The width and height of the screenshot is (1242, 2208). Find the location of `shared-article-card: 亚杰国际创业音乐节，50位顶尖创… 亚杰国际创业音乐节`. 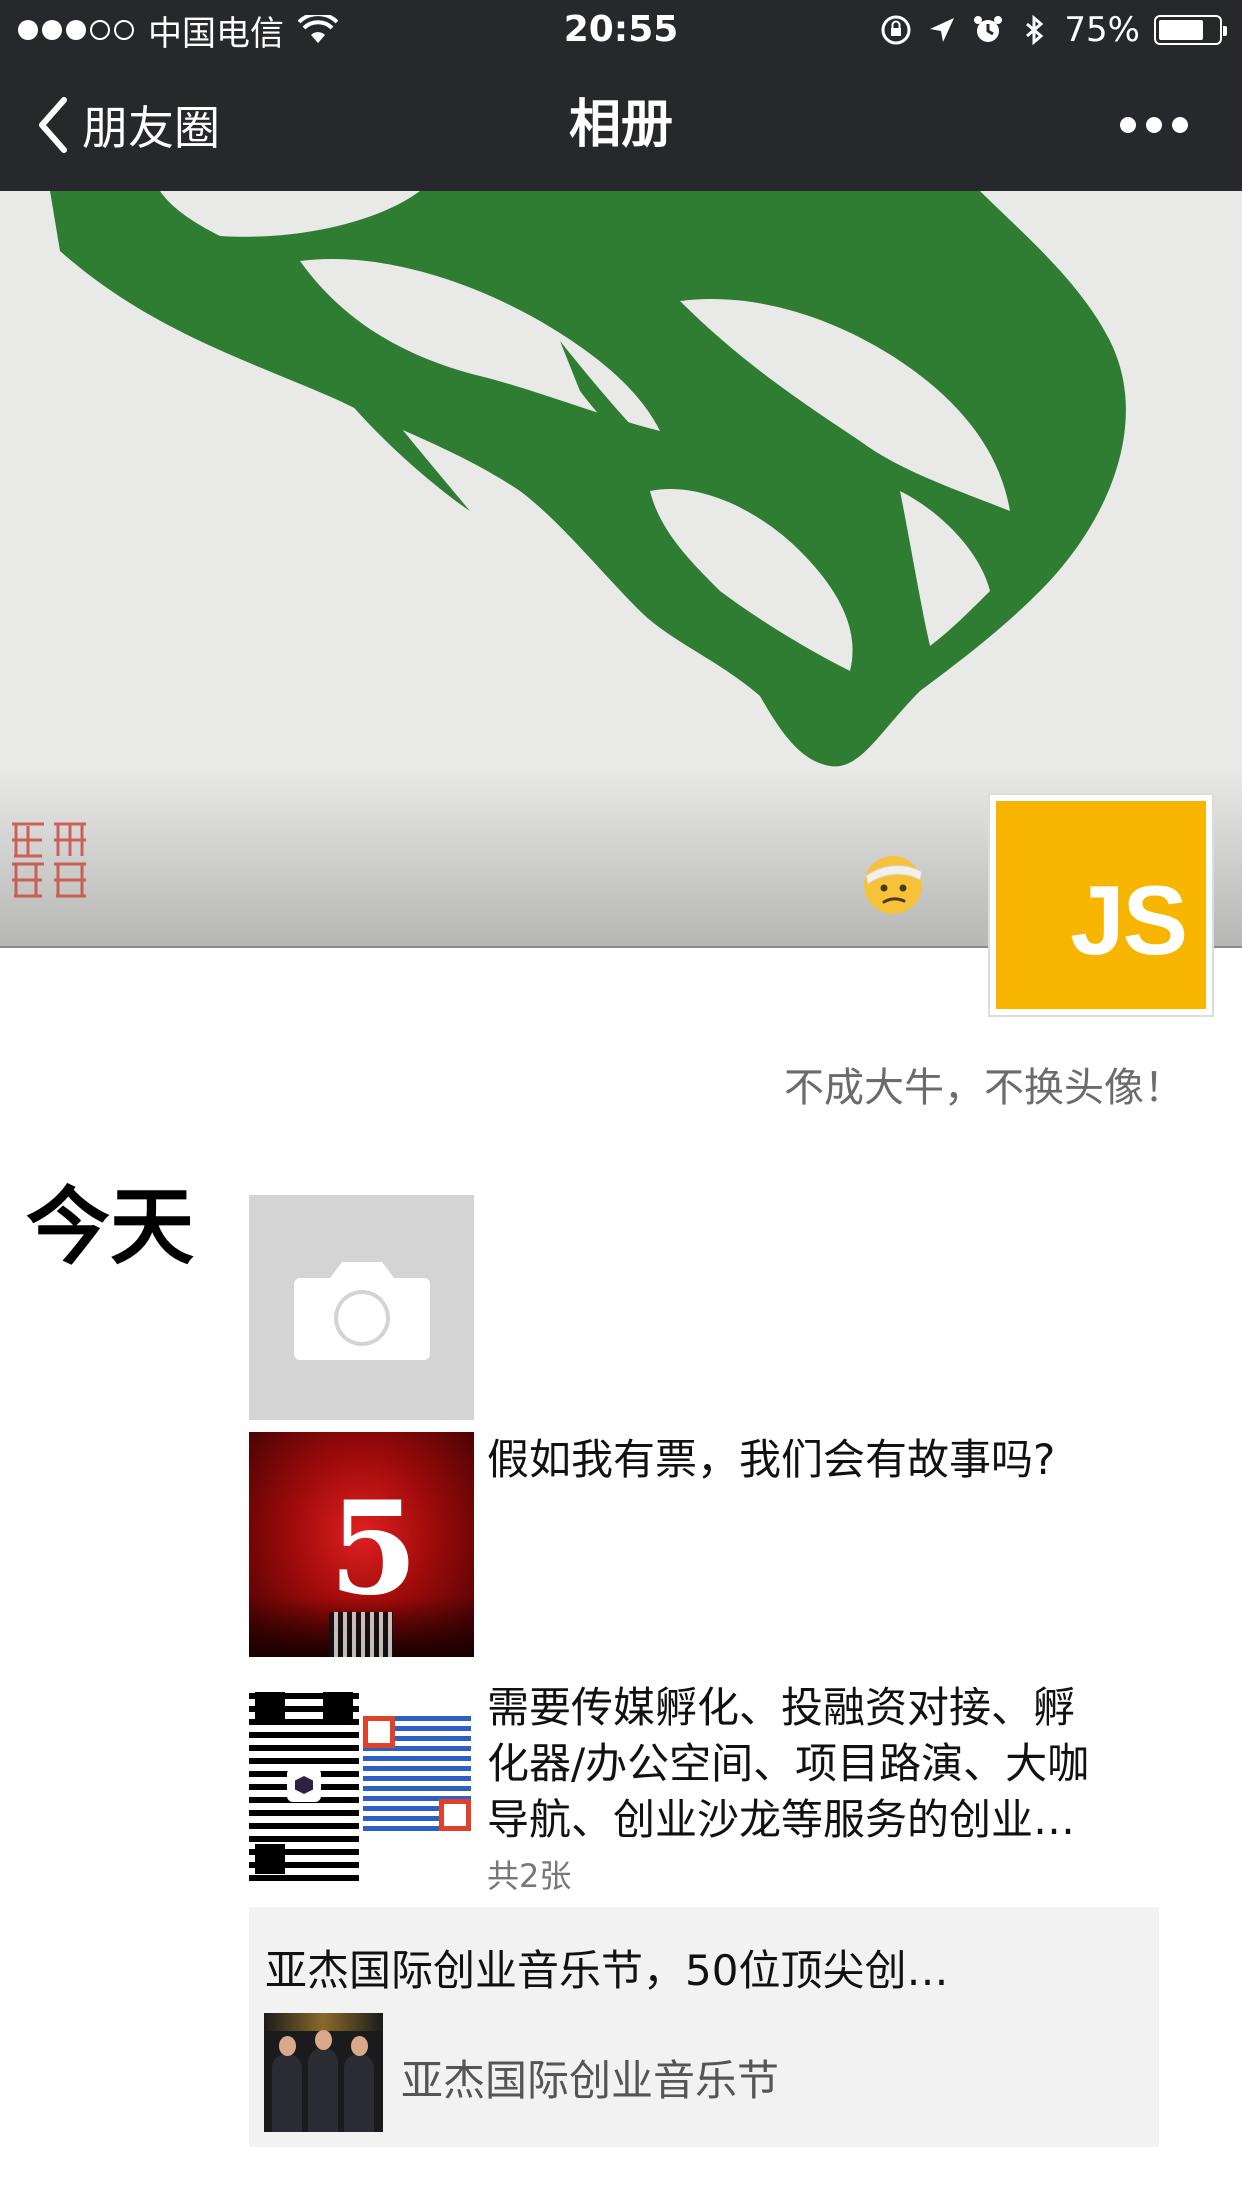

shared-article-card: 亚杰国际创业音乐节，50位顶尖创… 亚杰国际创业音乐节 is located at coordinates (704, 2027).